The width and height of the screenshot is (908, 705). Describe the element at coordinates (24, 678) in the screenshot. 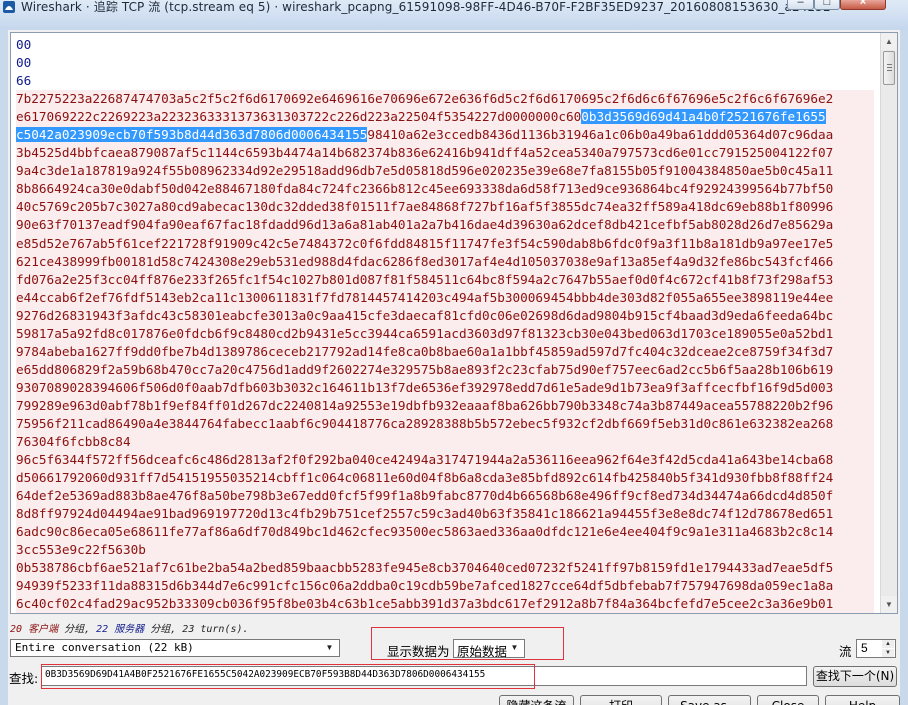

I see `find-label: 查找:` at that location.